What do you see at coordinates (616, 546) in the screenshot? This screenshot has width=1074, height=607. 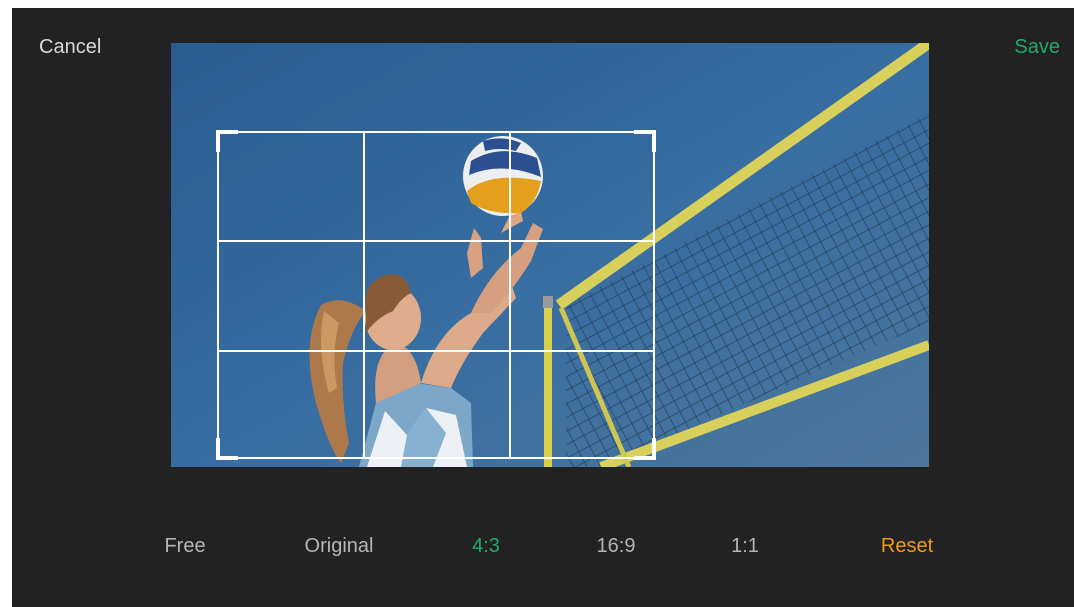 I see `ratio-16-9-button: 16:9` at bounding box center [616, 546].